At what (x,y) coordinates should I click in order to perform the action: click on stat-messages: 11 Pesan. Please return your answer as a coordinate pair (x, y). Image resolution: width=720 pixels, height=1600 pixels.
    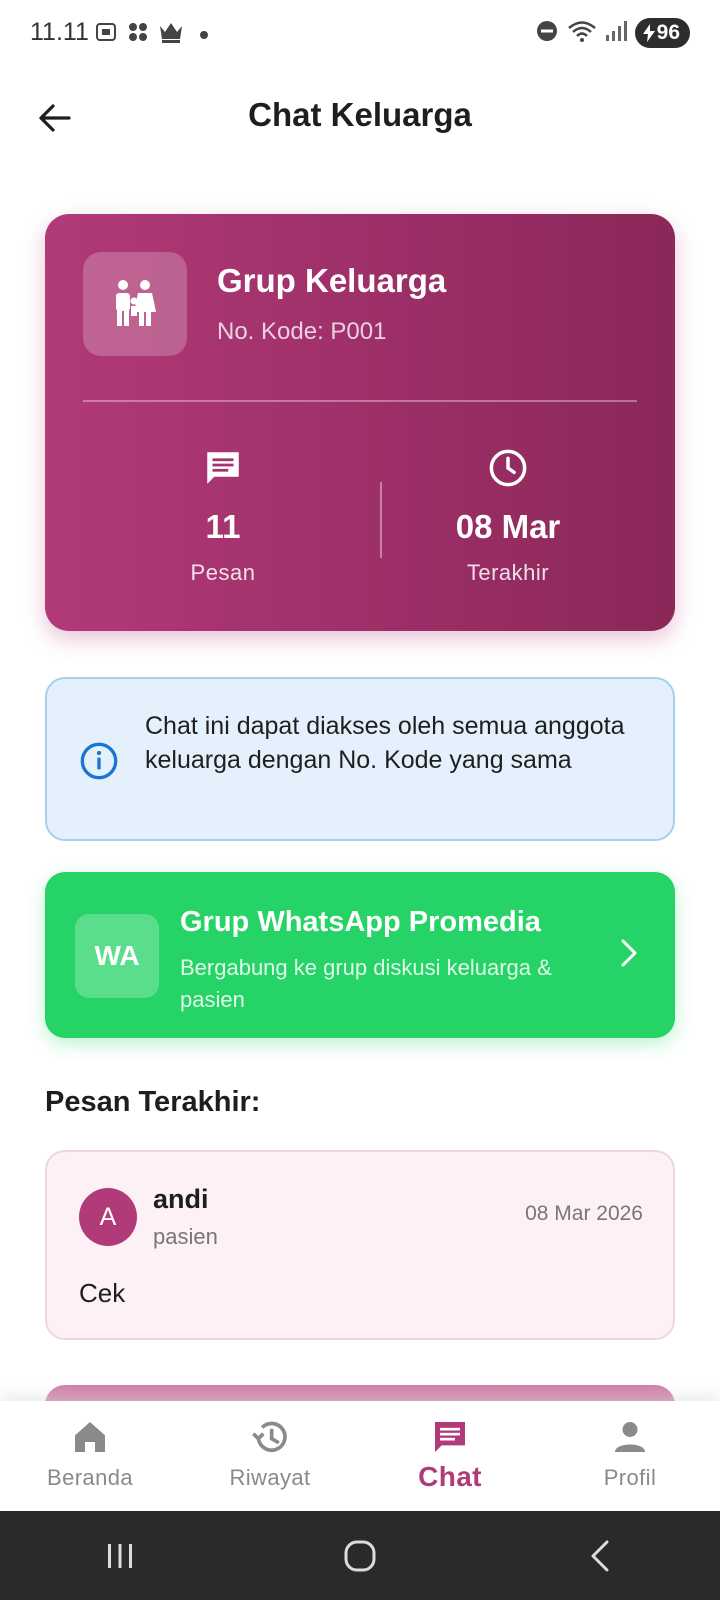
    Looking at the image, I should click on (223, 516).